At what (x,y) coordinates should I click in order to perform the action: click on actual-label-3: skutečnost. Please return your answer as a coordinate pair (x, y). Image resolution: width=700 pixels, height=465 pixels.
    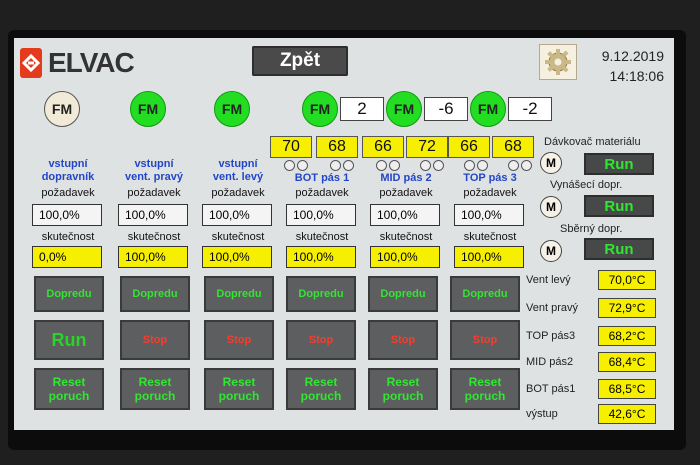
    Looking at the image, I should click on (238, 237).